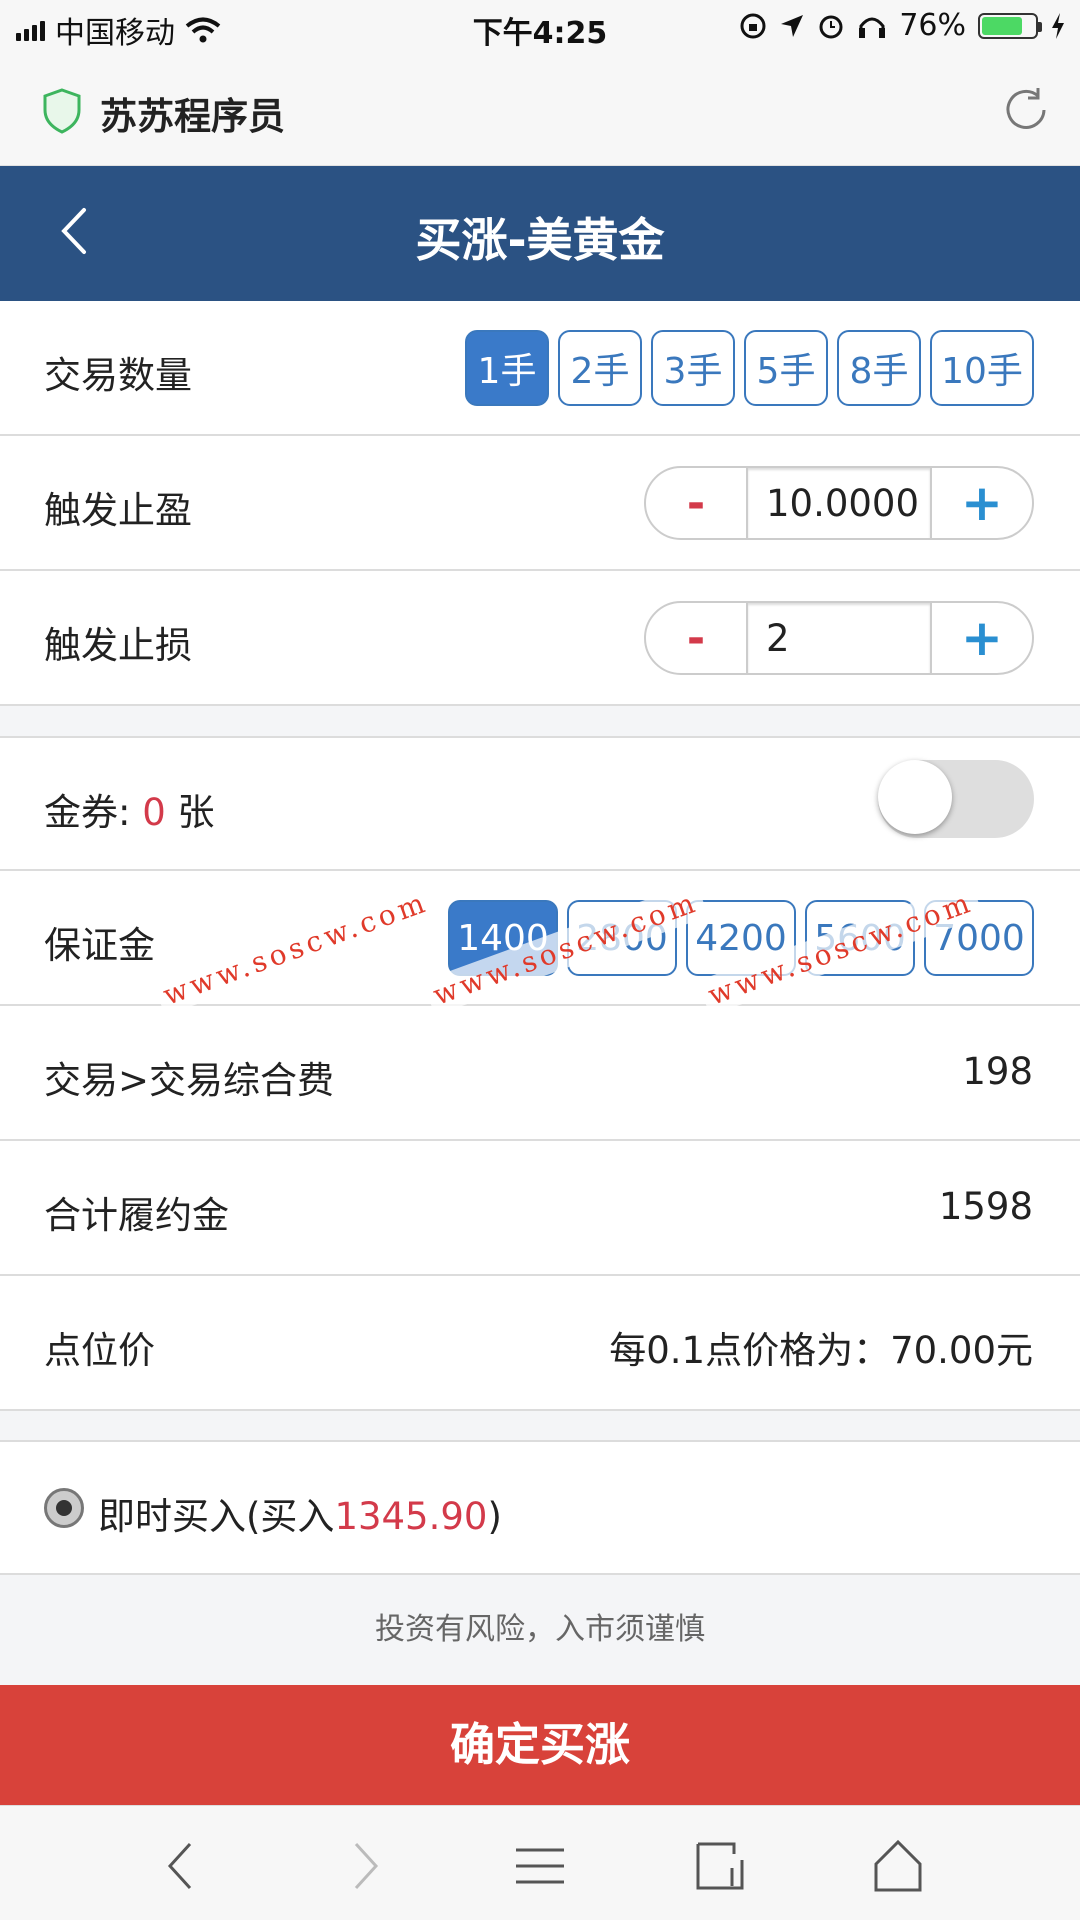 This screenshot has height=1920, width=1080. What do you see at coordinates (997, 1071) in the screenshot?
I see `fee-value: 198` at bounding box center [997, 1071].